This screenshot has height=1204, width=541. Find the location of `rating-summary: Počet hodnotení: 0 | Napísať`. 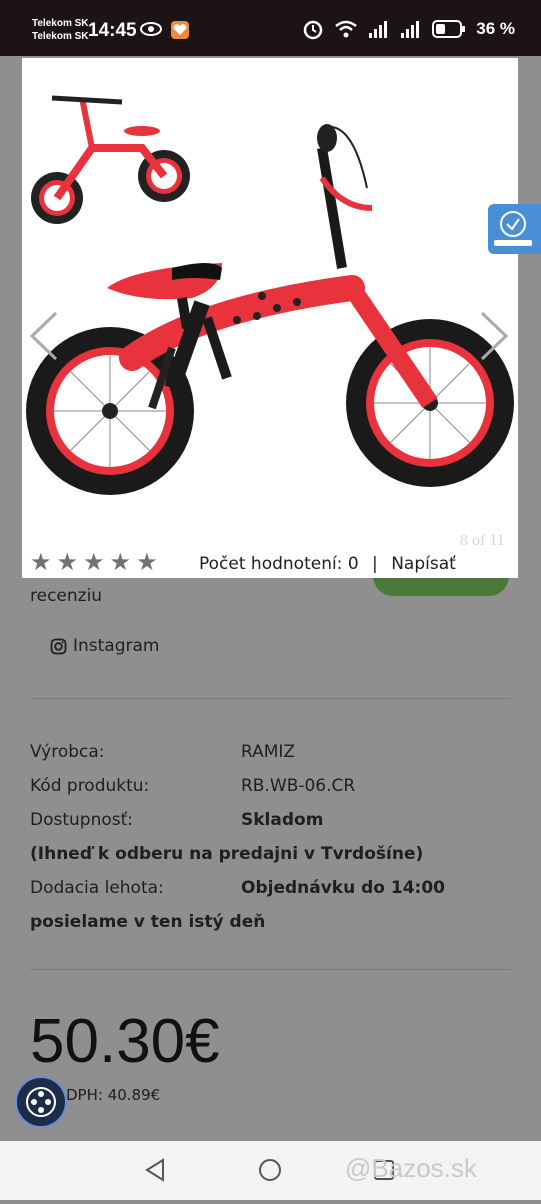

rating-summary: Počet hodnotení: 0 | Napísať is located at coordinates (327, 564).